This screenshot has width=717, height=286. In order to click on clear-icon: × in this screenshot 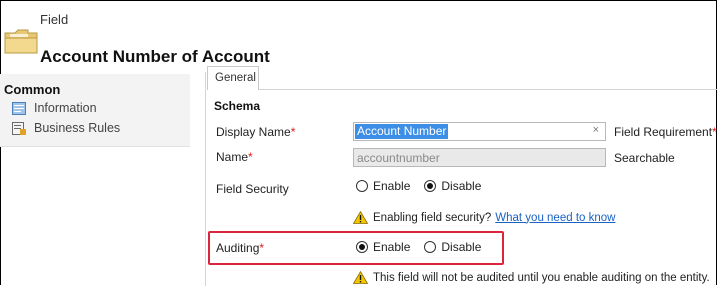, I will do `click(596, 130)`.